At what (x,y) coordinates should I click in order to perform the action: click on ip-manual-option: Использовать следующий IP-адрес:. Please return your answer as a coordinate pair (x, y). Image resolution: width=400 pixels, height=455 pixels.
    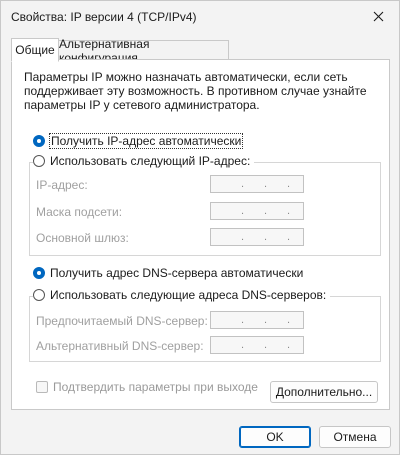
    Looking at the image, I should click on (144, 161).